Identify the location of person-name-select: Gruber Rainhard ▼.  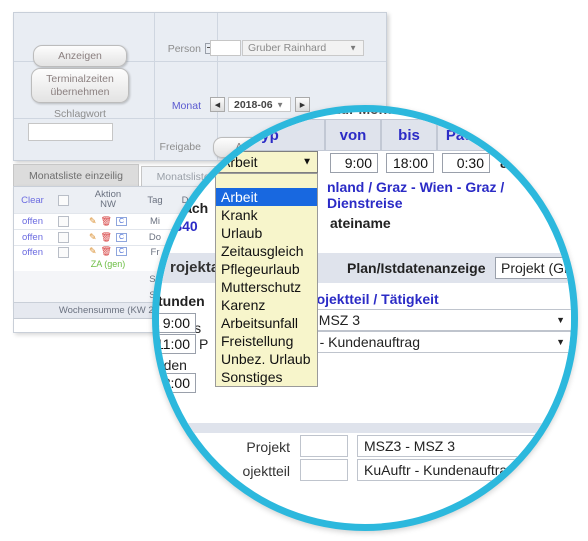
(303, 48).